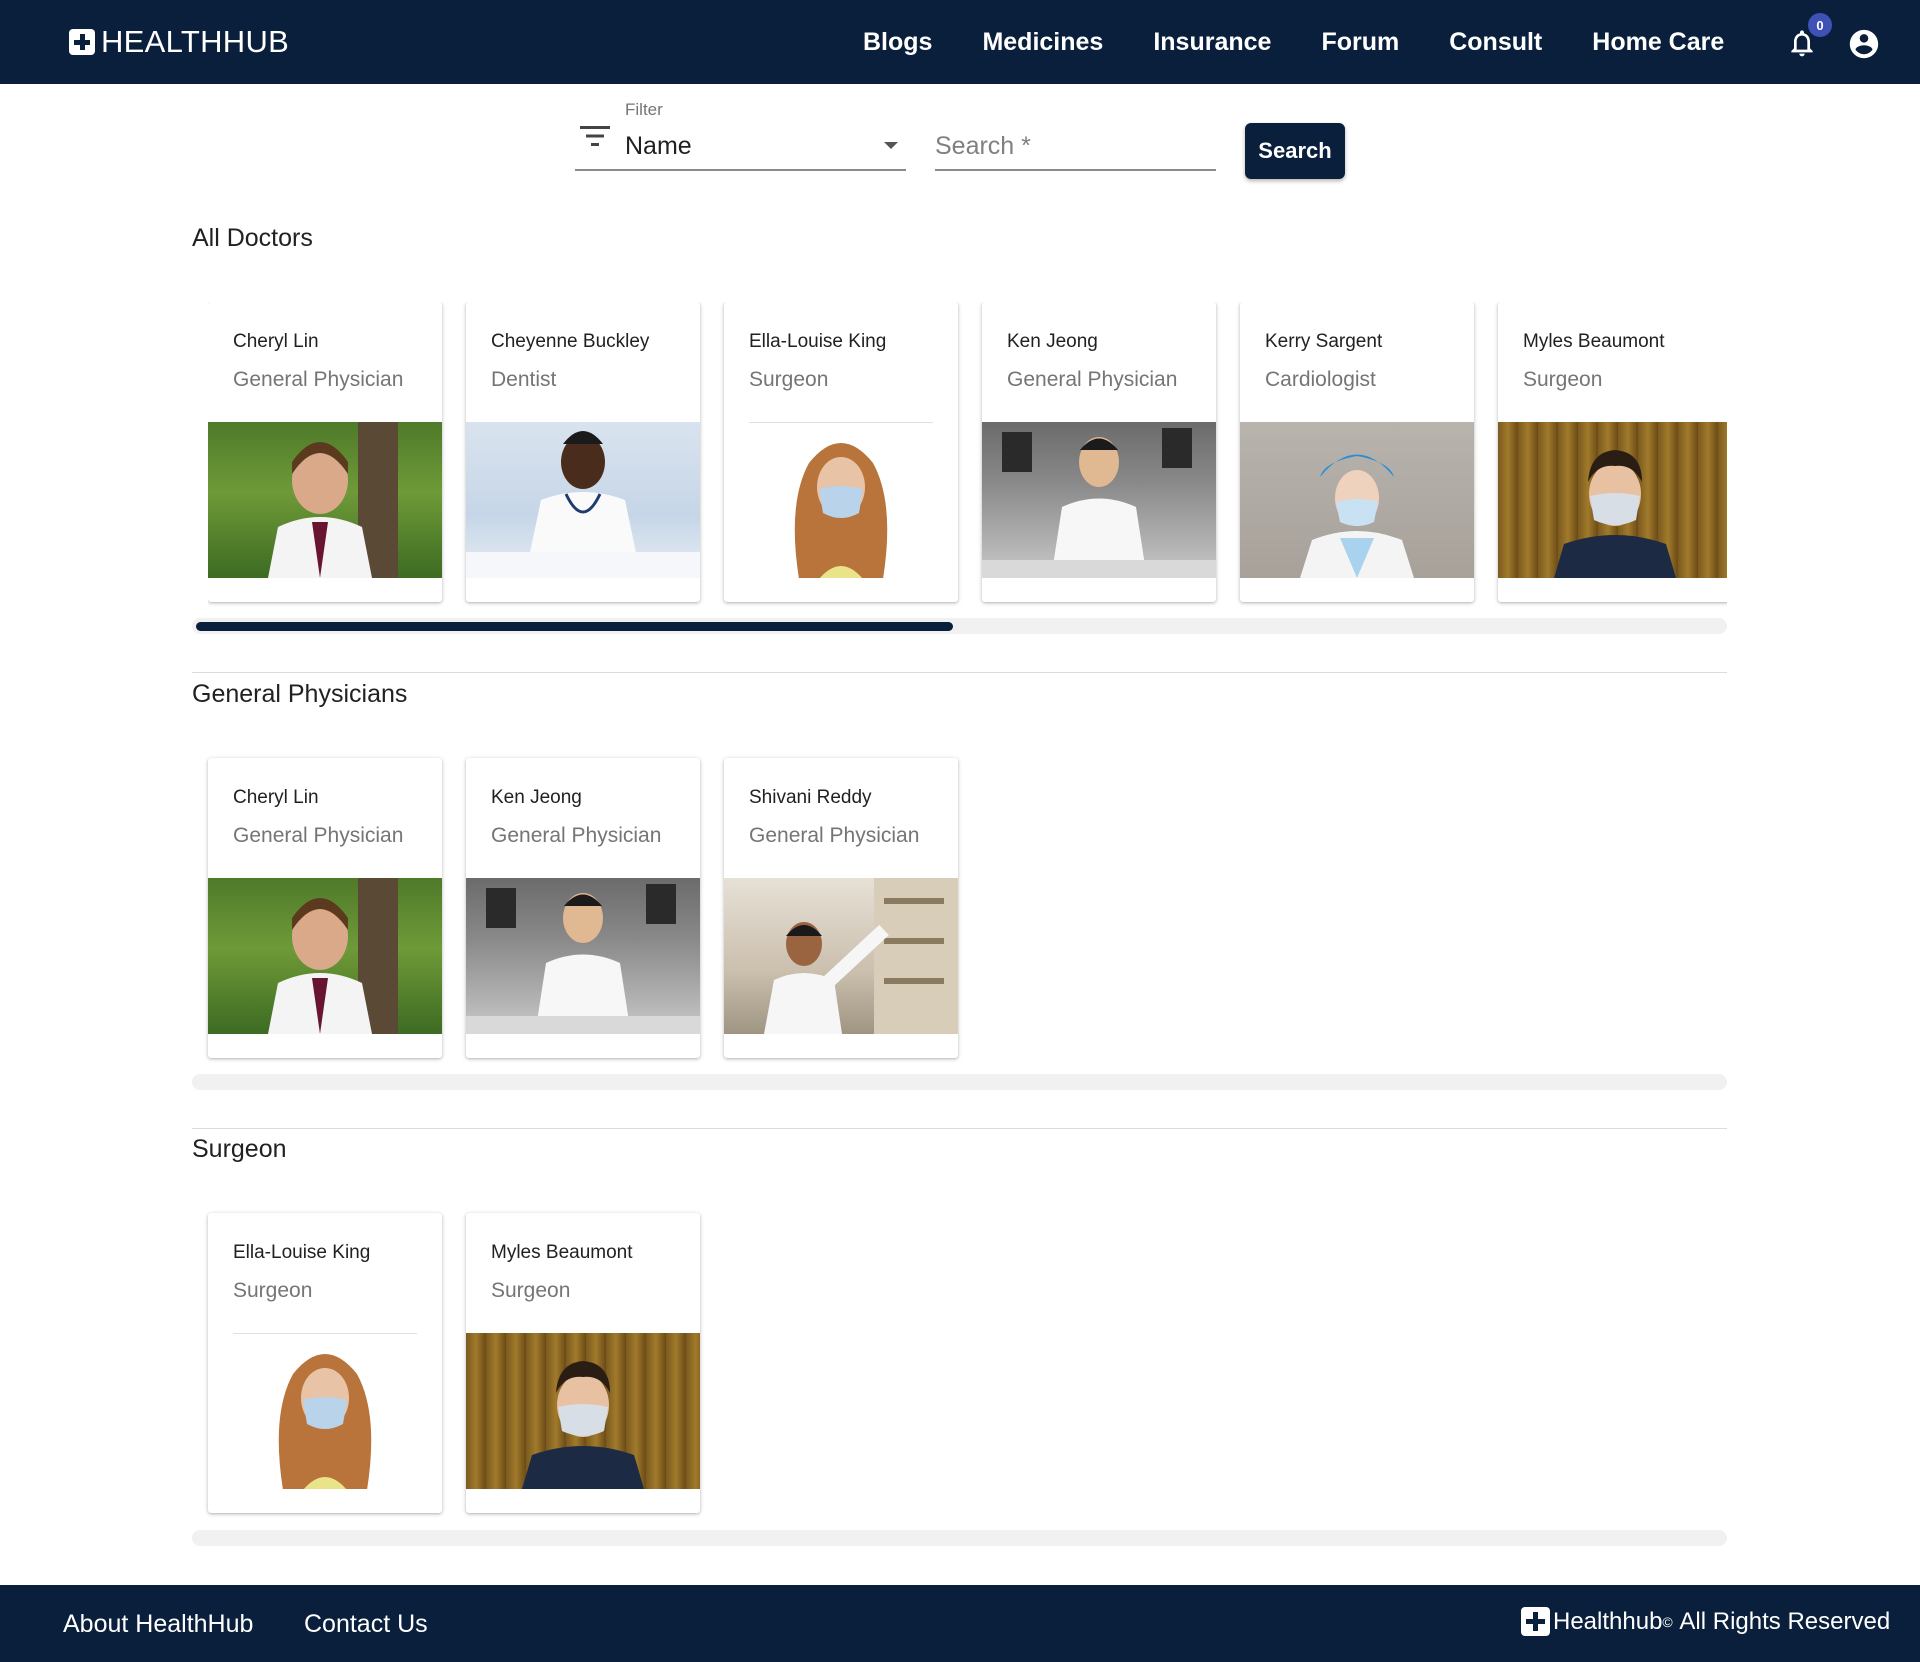 This screenshot has height=1662, width=1920. Describe the element at coordinates (959, 1082) in the screenshot. I see `general-physicians-scrollbar-track` at that location.